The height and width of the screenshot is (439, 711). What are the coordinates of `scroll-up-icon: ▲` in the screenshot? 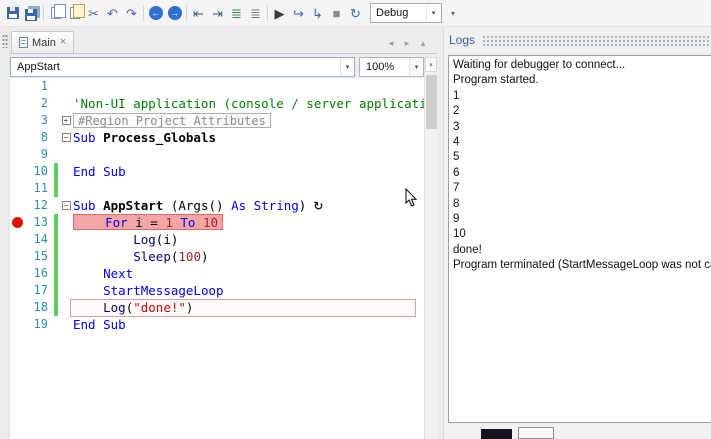 It's located at (431, 64).